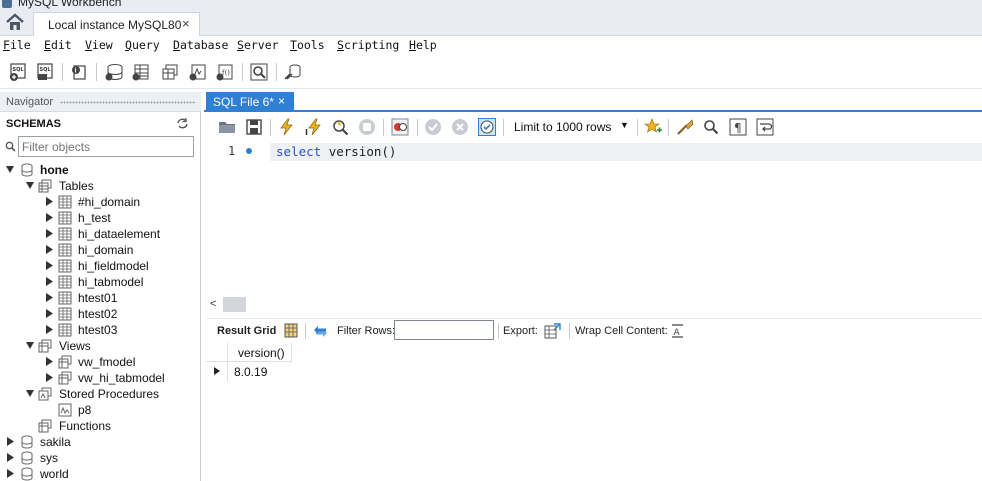 Image resolution: width=982 pixels, height=481 pixels. I want to click on tree-folder-views: Views, so click(111, 346).